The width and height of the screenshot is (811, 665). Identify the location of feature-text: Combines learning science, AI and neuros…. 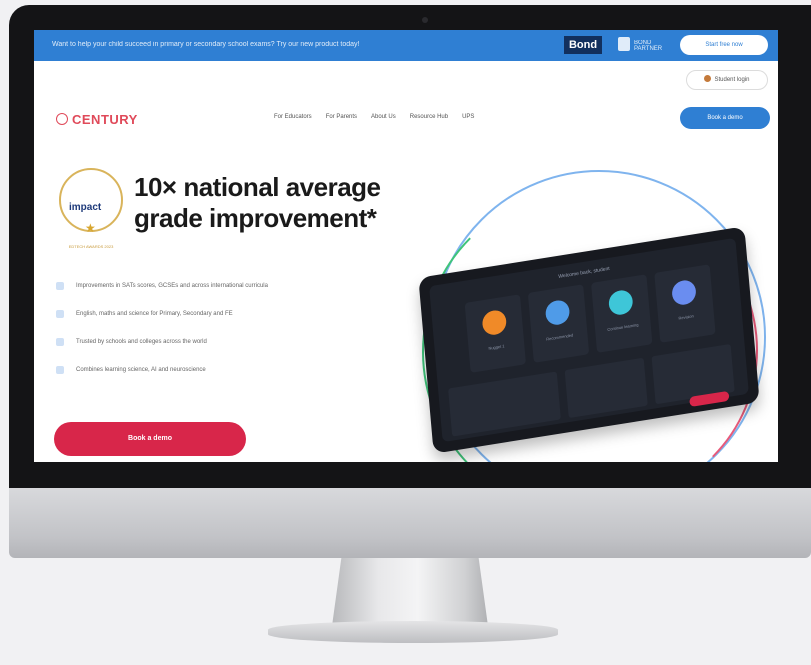
(141, 370).